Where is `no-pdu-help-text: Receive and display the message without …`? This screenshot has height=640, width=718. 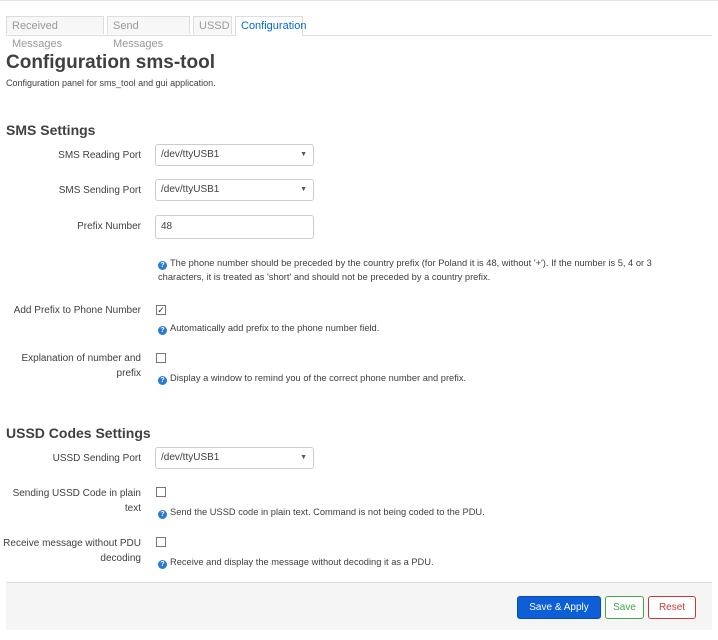
no-pdu-help-text: Receive and display the message without … is located at coordinates (302, 562).